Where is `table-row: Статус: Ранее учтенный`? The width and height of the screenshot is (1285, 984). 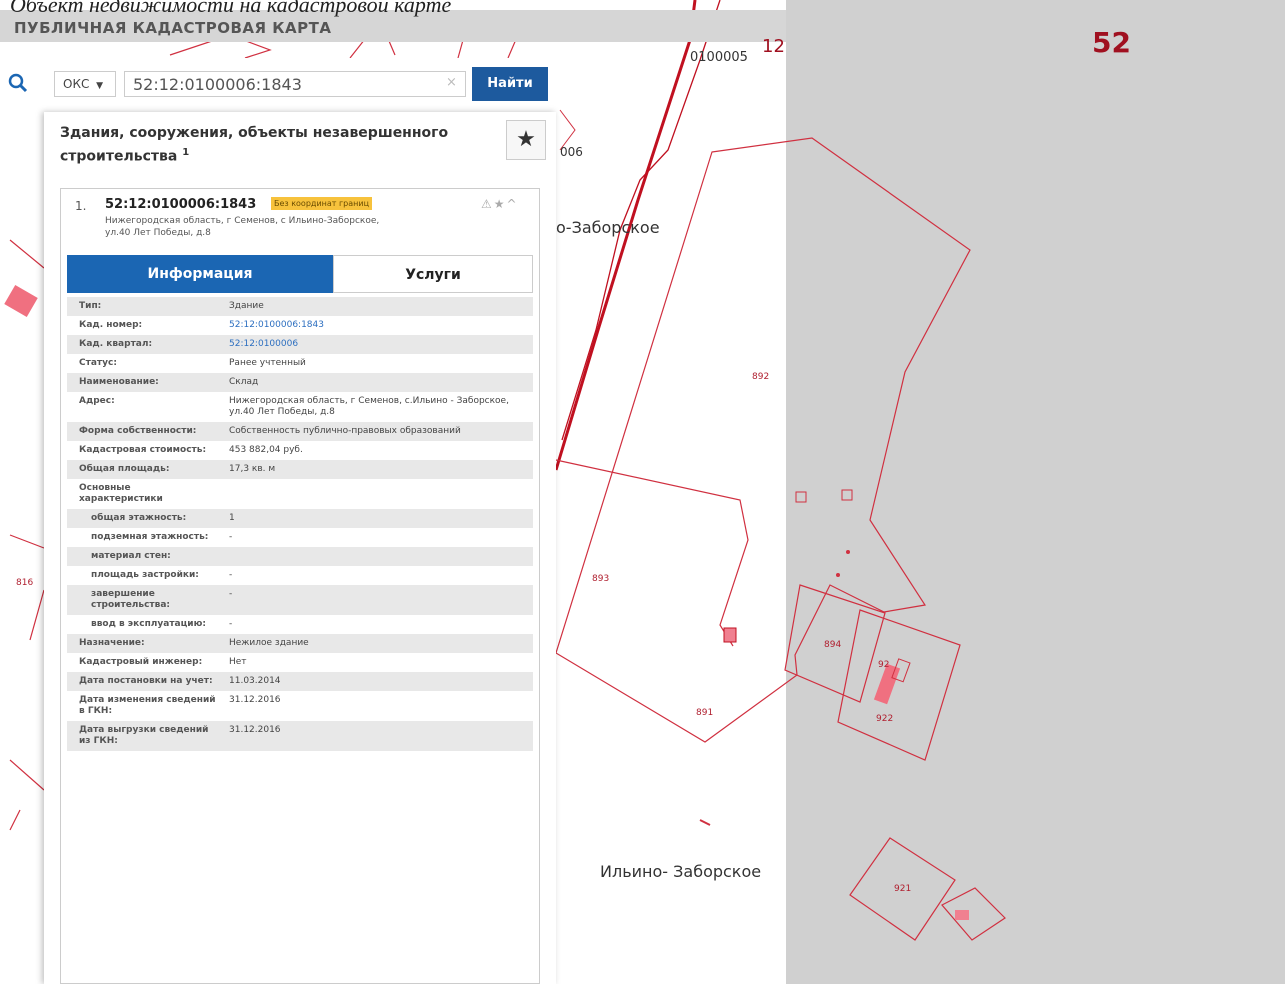 table-row: Статус: Ранее учтенный is located at coordinates (300, 363).